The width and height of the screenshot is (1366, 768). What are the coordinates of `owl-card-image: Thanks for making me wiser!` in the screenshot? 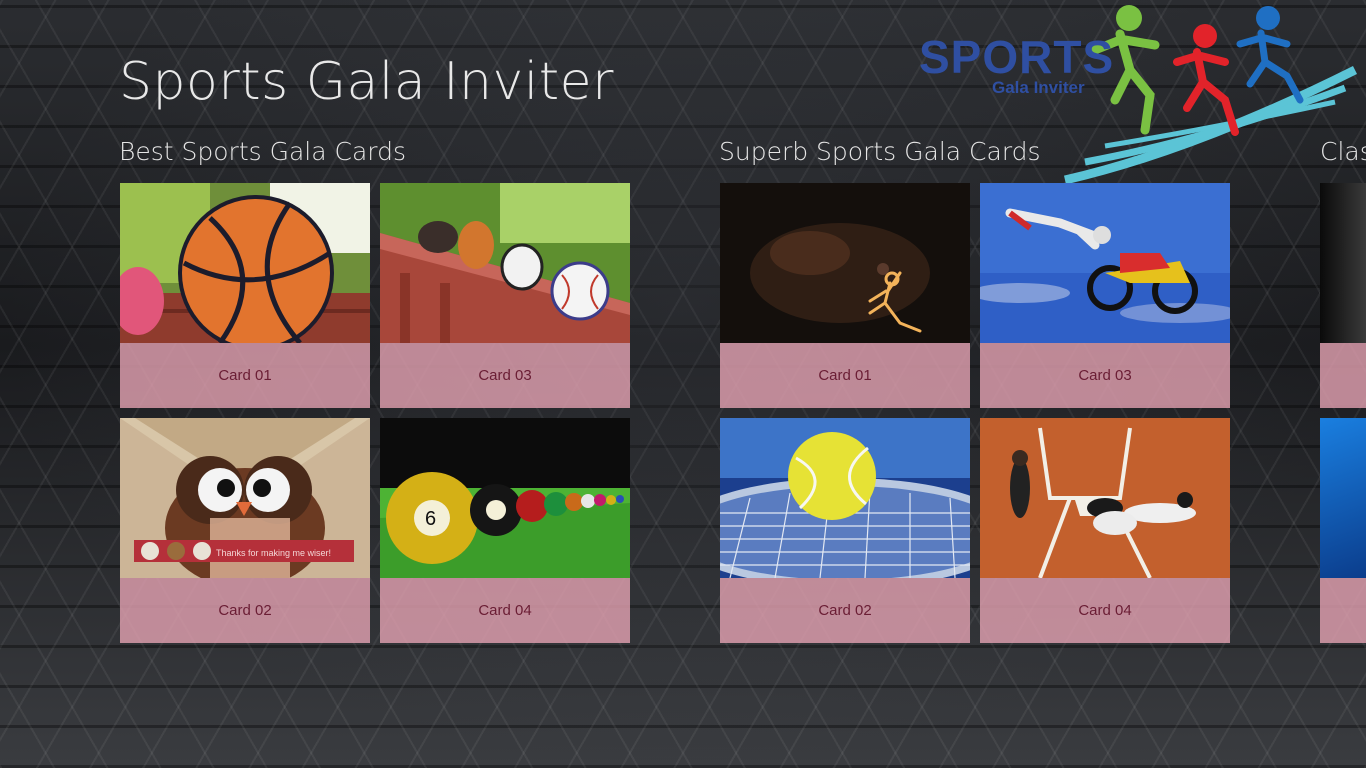 It's located at (245, 498).